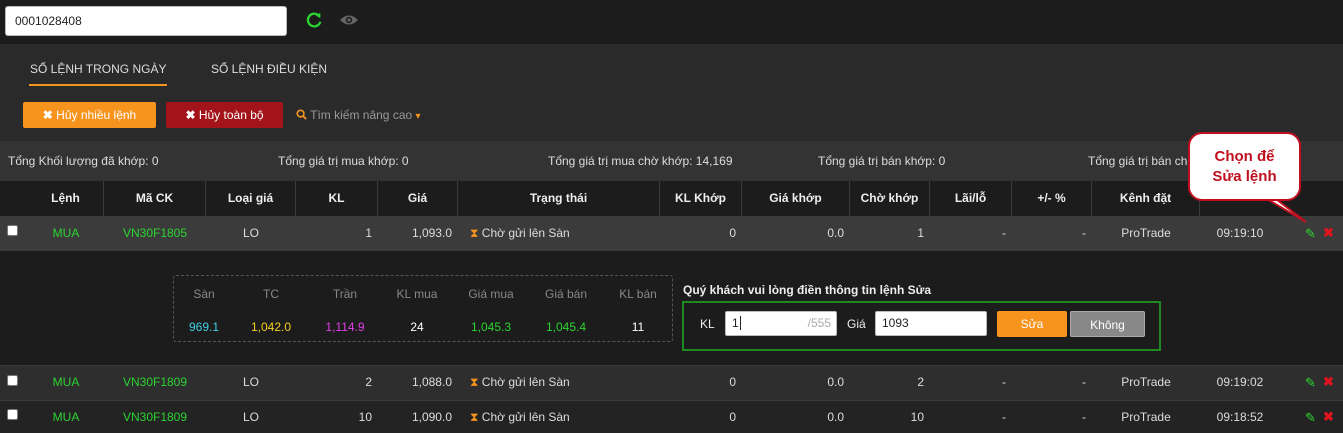  What do you see at coordinates (271, 327) in the screenshot?
I see `quote-value-ref: 1,042.0` at bounding box center [271, 327].